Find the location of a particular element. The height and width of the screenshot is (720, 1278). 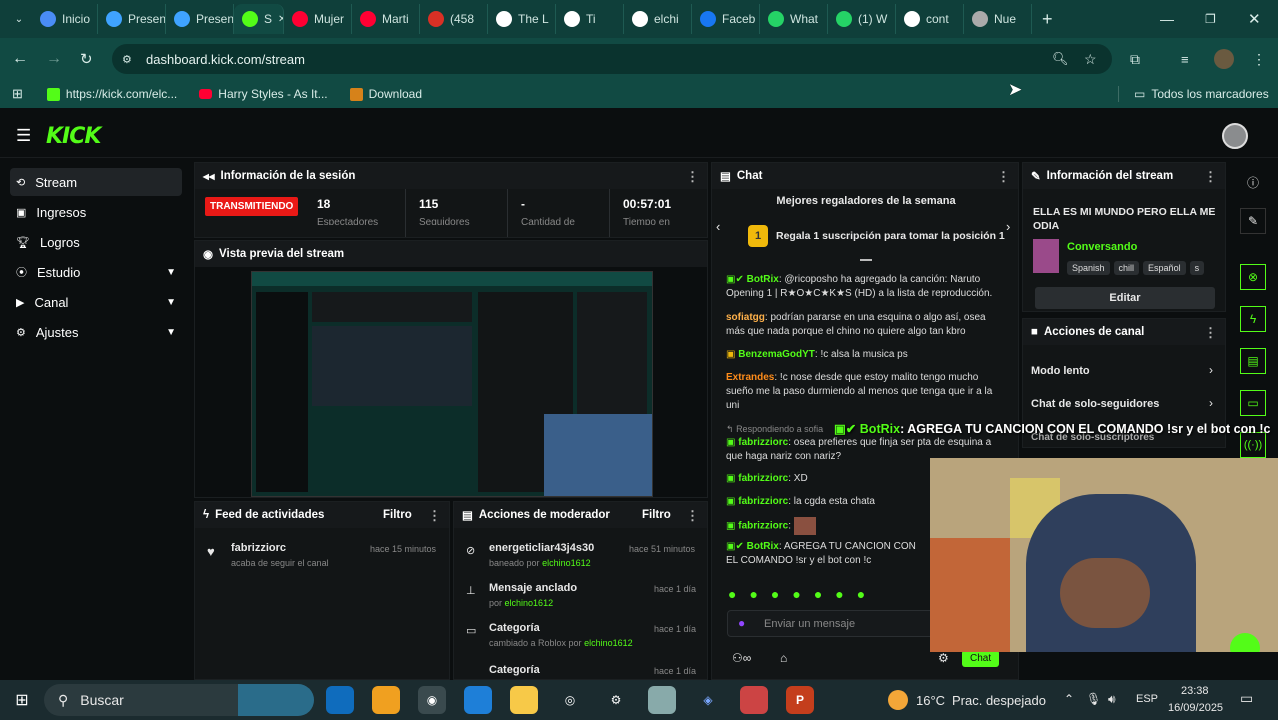

taskbar-search: ⚲ Buscar is located at coordinates (179, 700).